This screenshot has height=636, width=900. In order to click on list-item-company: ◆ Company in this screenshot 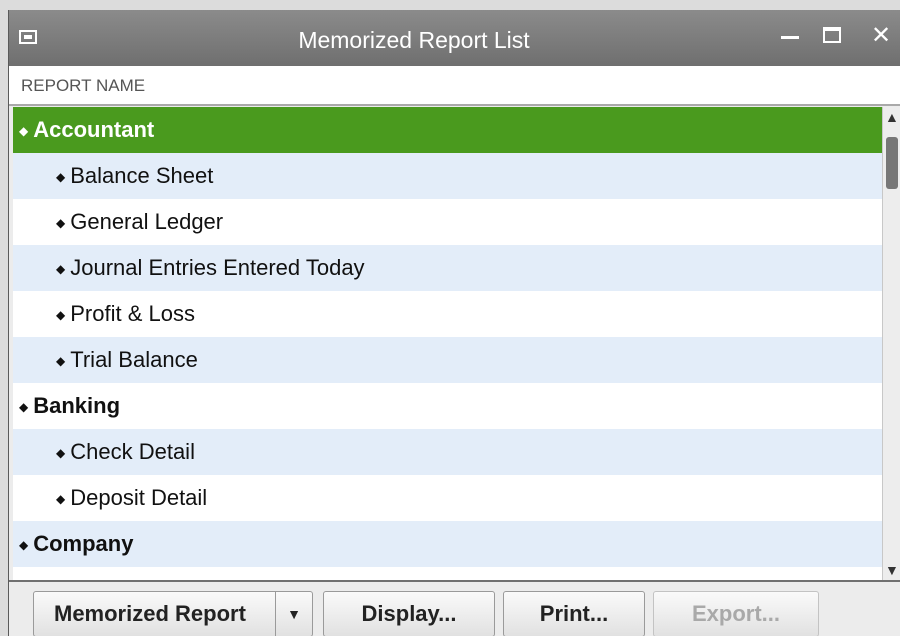, I will do `click(447, 544)`.